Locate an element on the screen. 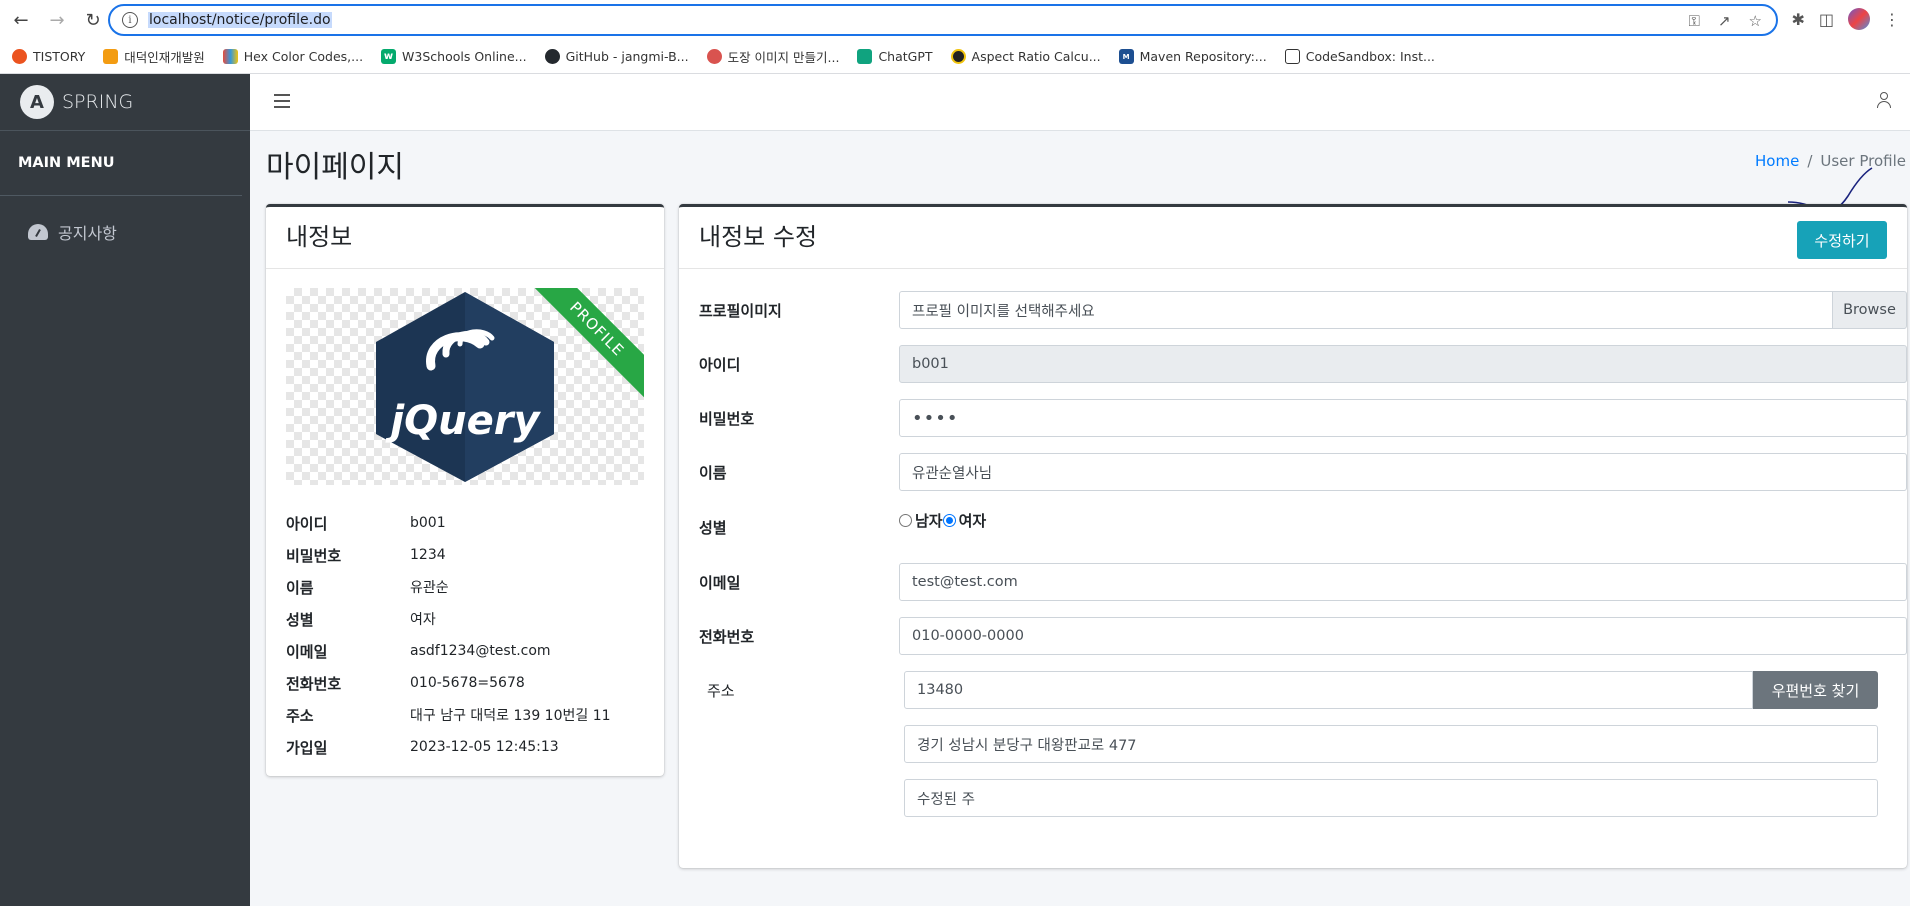 The image size is (1910, 906). profile-ribbon: PROFILE is located at coordinates (589, 343).